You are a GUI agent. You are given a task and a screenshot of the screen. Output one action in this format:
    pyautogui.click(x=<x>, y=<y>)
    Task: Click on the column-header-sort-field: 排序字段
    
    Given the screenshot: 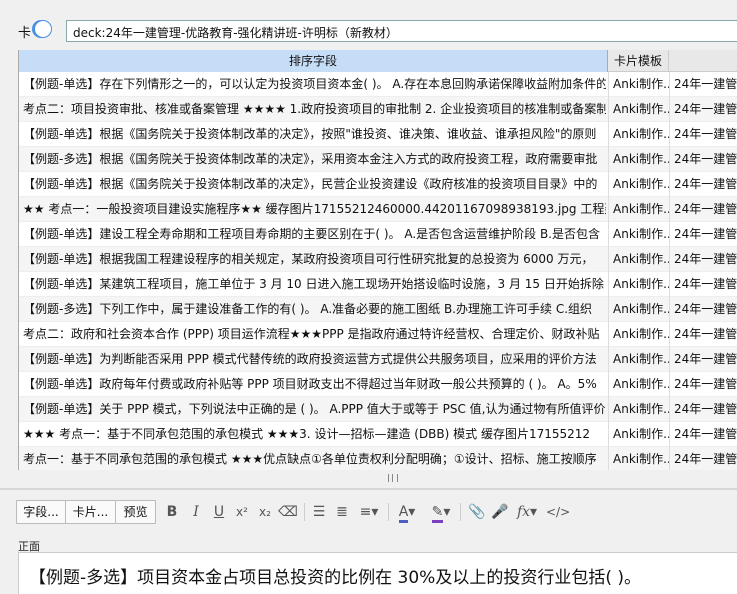 What is the action you would take?
    pyautogui.click(x=313, y=61)
    